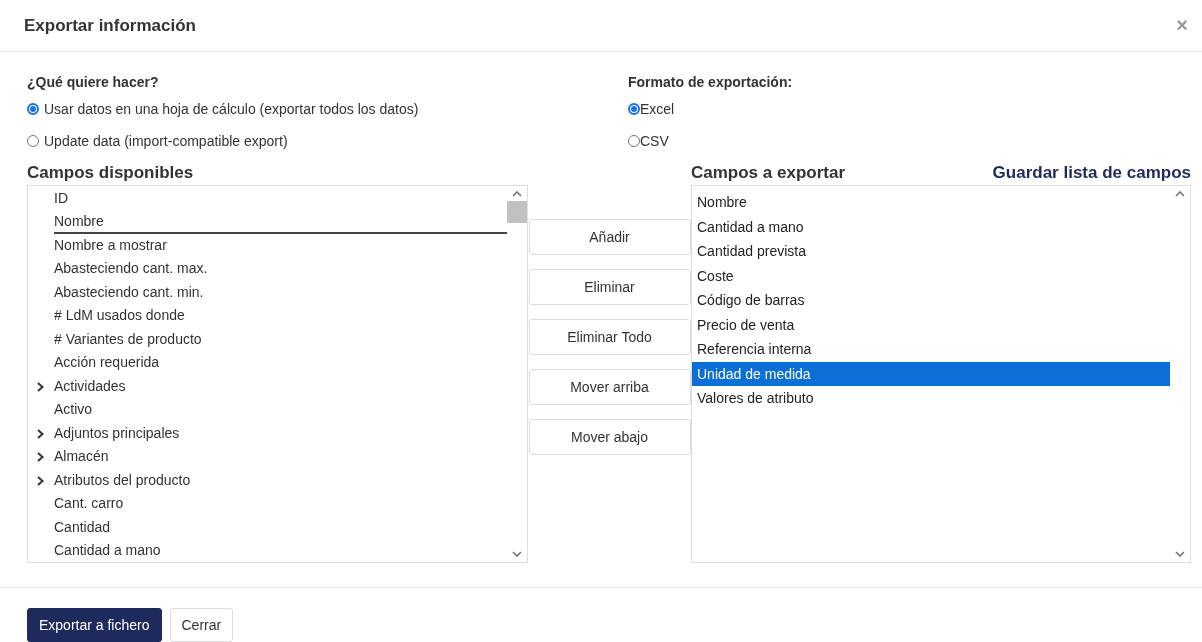 The width and height of the screenshot is (1202, 642). What do you see at coordinates (94, 625) in the screenshot?
I see `export-button: Exportar a fichero` at bounding box center [94, 625].